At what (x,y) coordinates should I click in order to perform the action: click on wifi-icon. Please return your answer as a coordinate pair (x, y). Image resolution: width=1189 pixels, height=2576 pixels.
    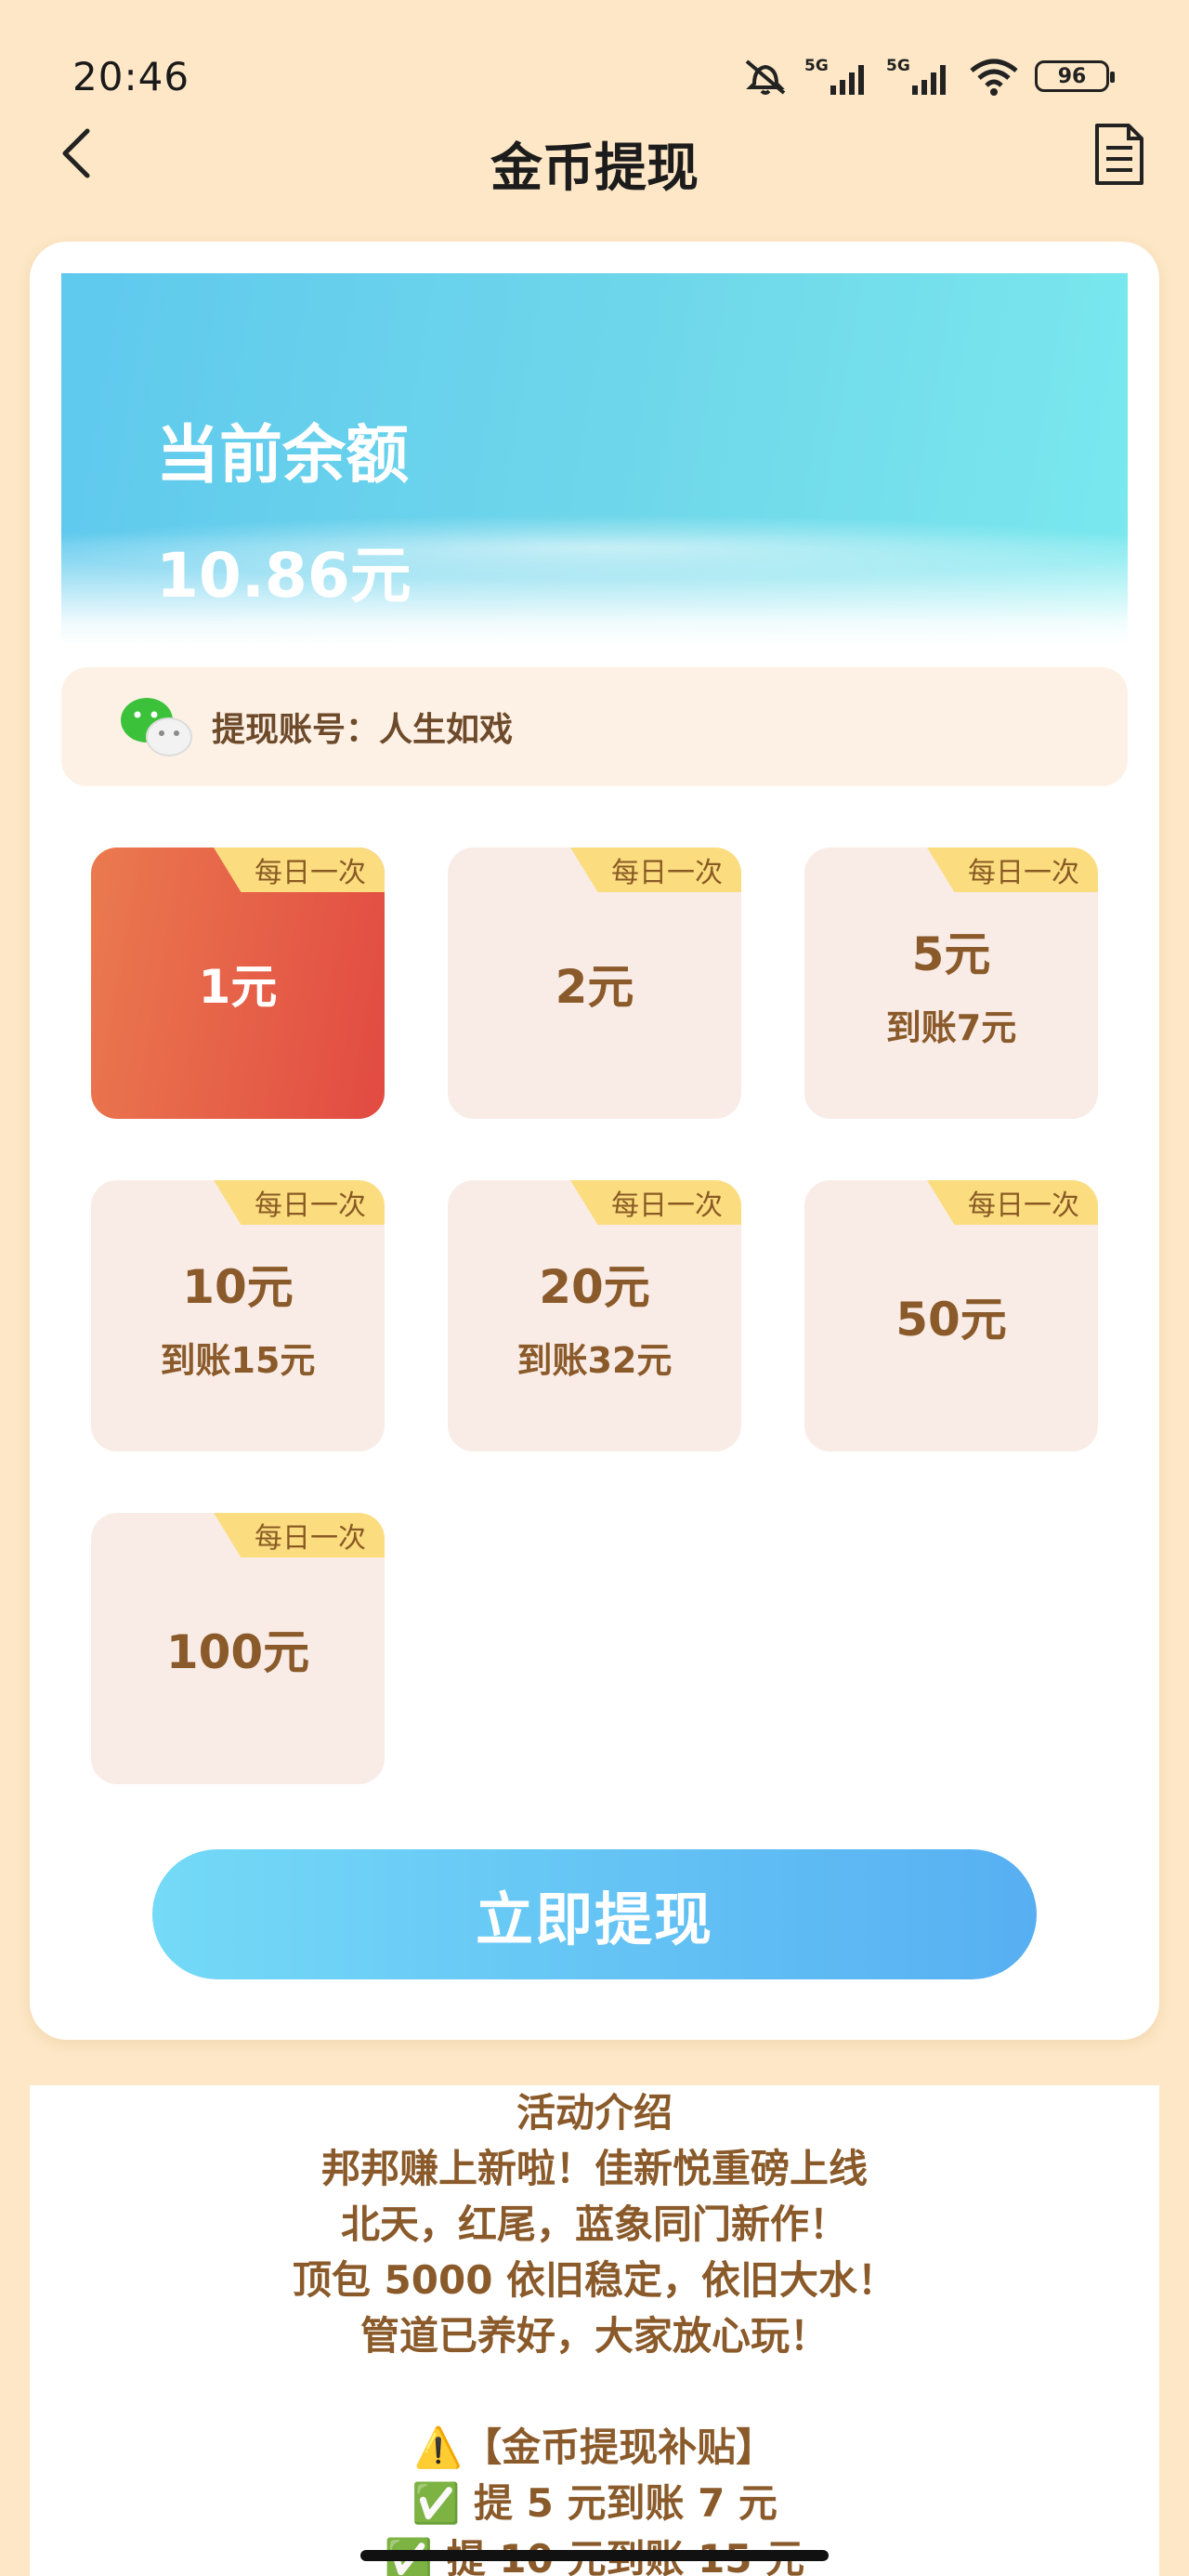
    Looking at the image, I should click on (994, 76).